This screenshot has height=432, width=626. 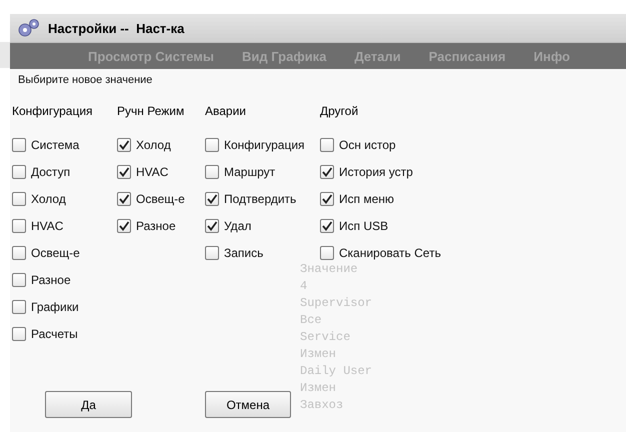 What do you see at coordinates (151, 112) in the screenshot?
I see `column-heading: Ручн Режим` at bounding box center [151, 112].